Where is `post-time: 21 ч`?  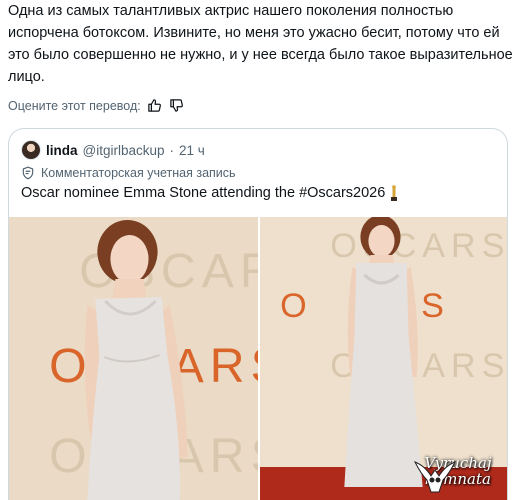 post-time: 21 ч is located at coordinates (192, 150).